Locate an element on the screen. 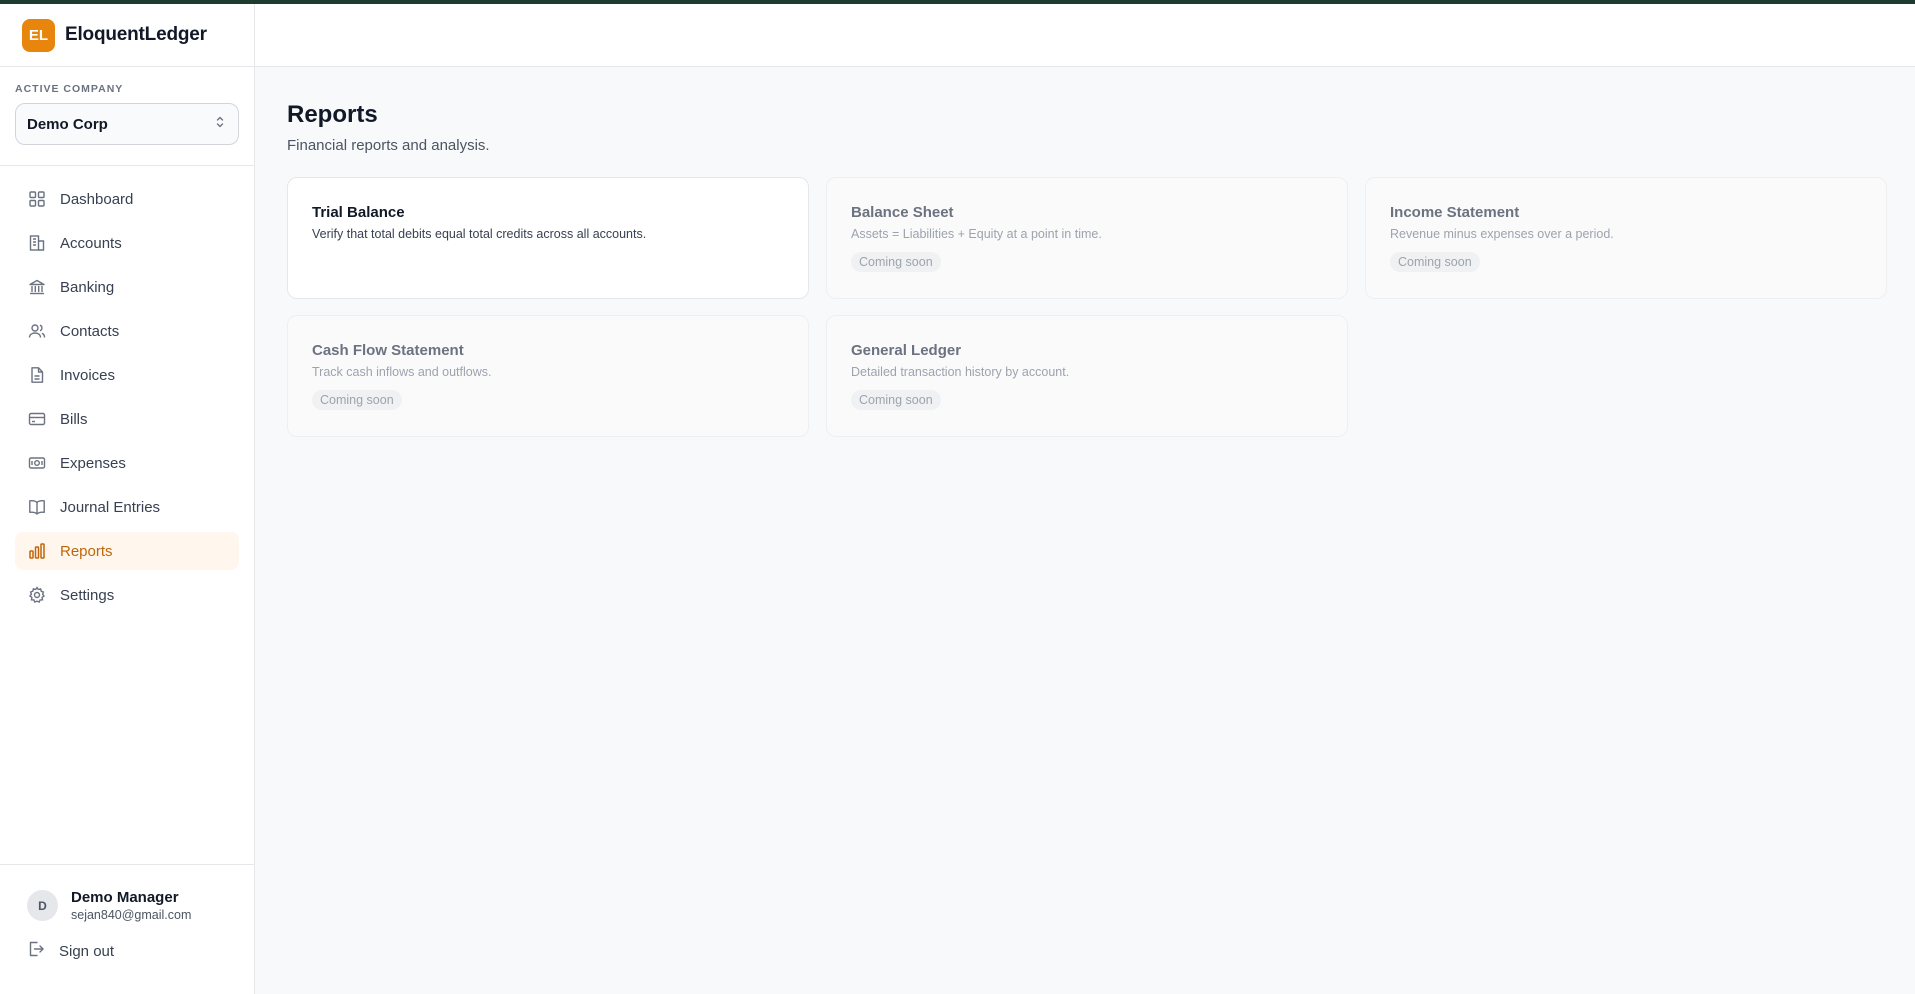  report-card-title: Balance Sheet is located at coordinates (902, 212).